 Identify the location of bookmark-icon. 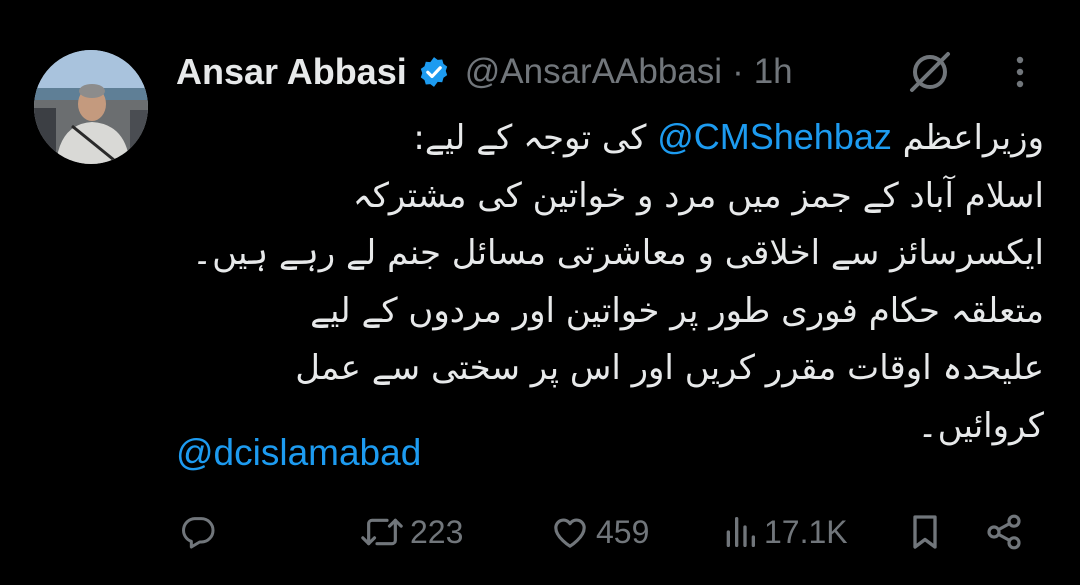
(925, 532).